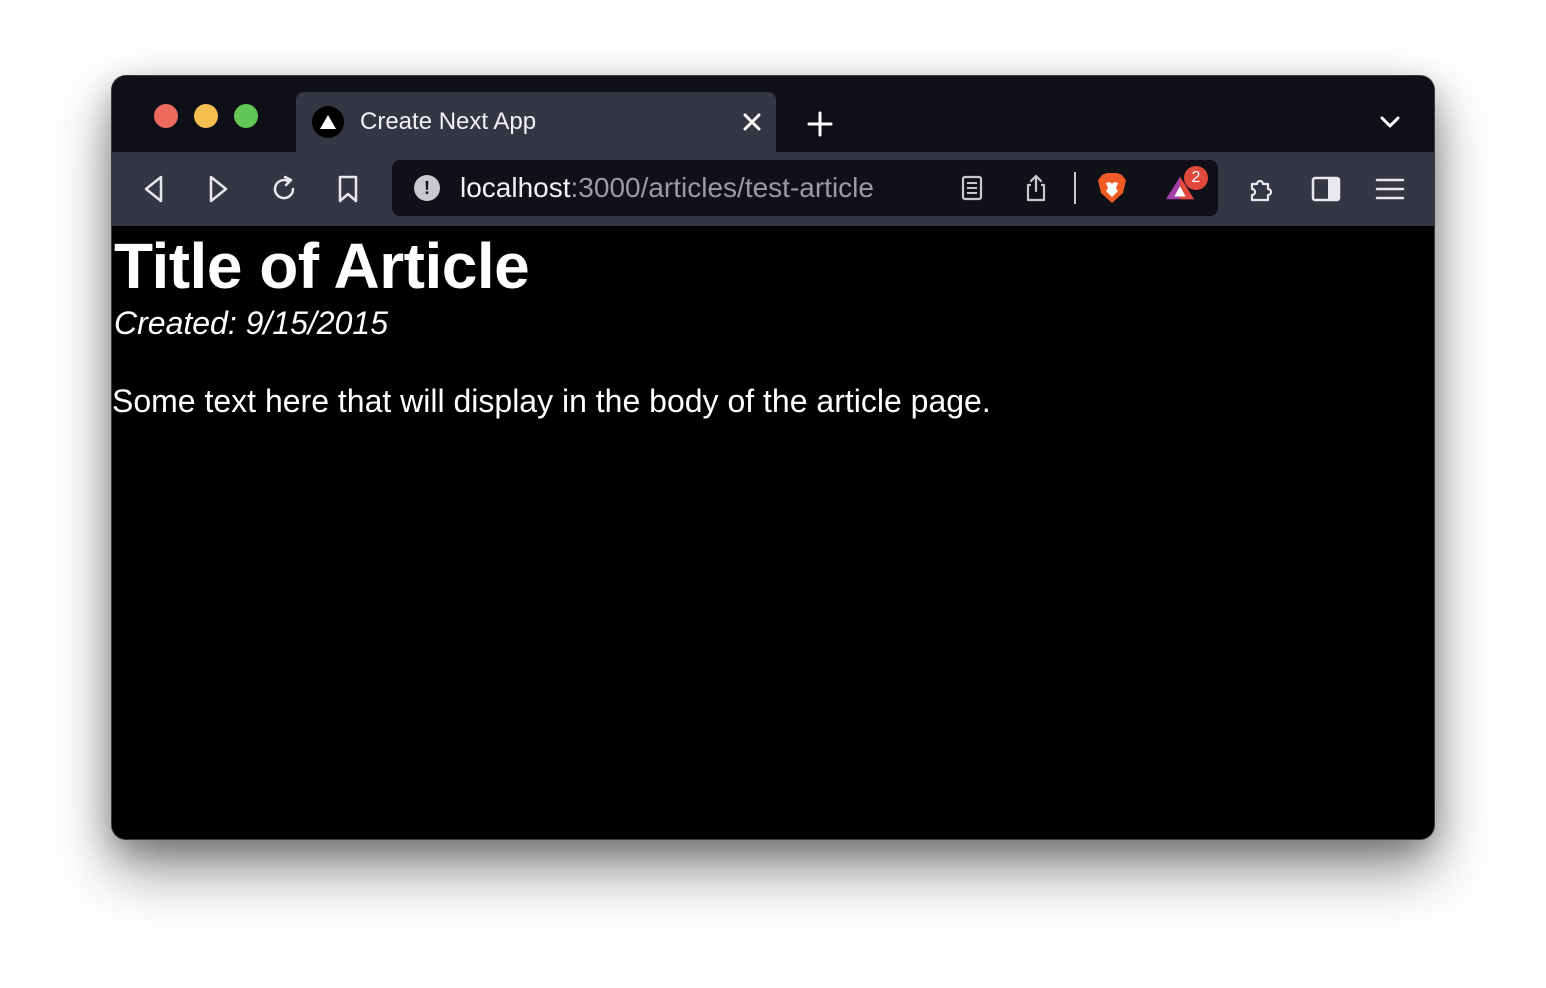 The image size is (1546, 988). What do you see at coordinates (166, 116) in the screenshot?
I see `close-window-button` at bounding box center [166, 116].